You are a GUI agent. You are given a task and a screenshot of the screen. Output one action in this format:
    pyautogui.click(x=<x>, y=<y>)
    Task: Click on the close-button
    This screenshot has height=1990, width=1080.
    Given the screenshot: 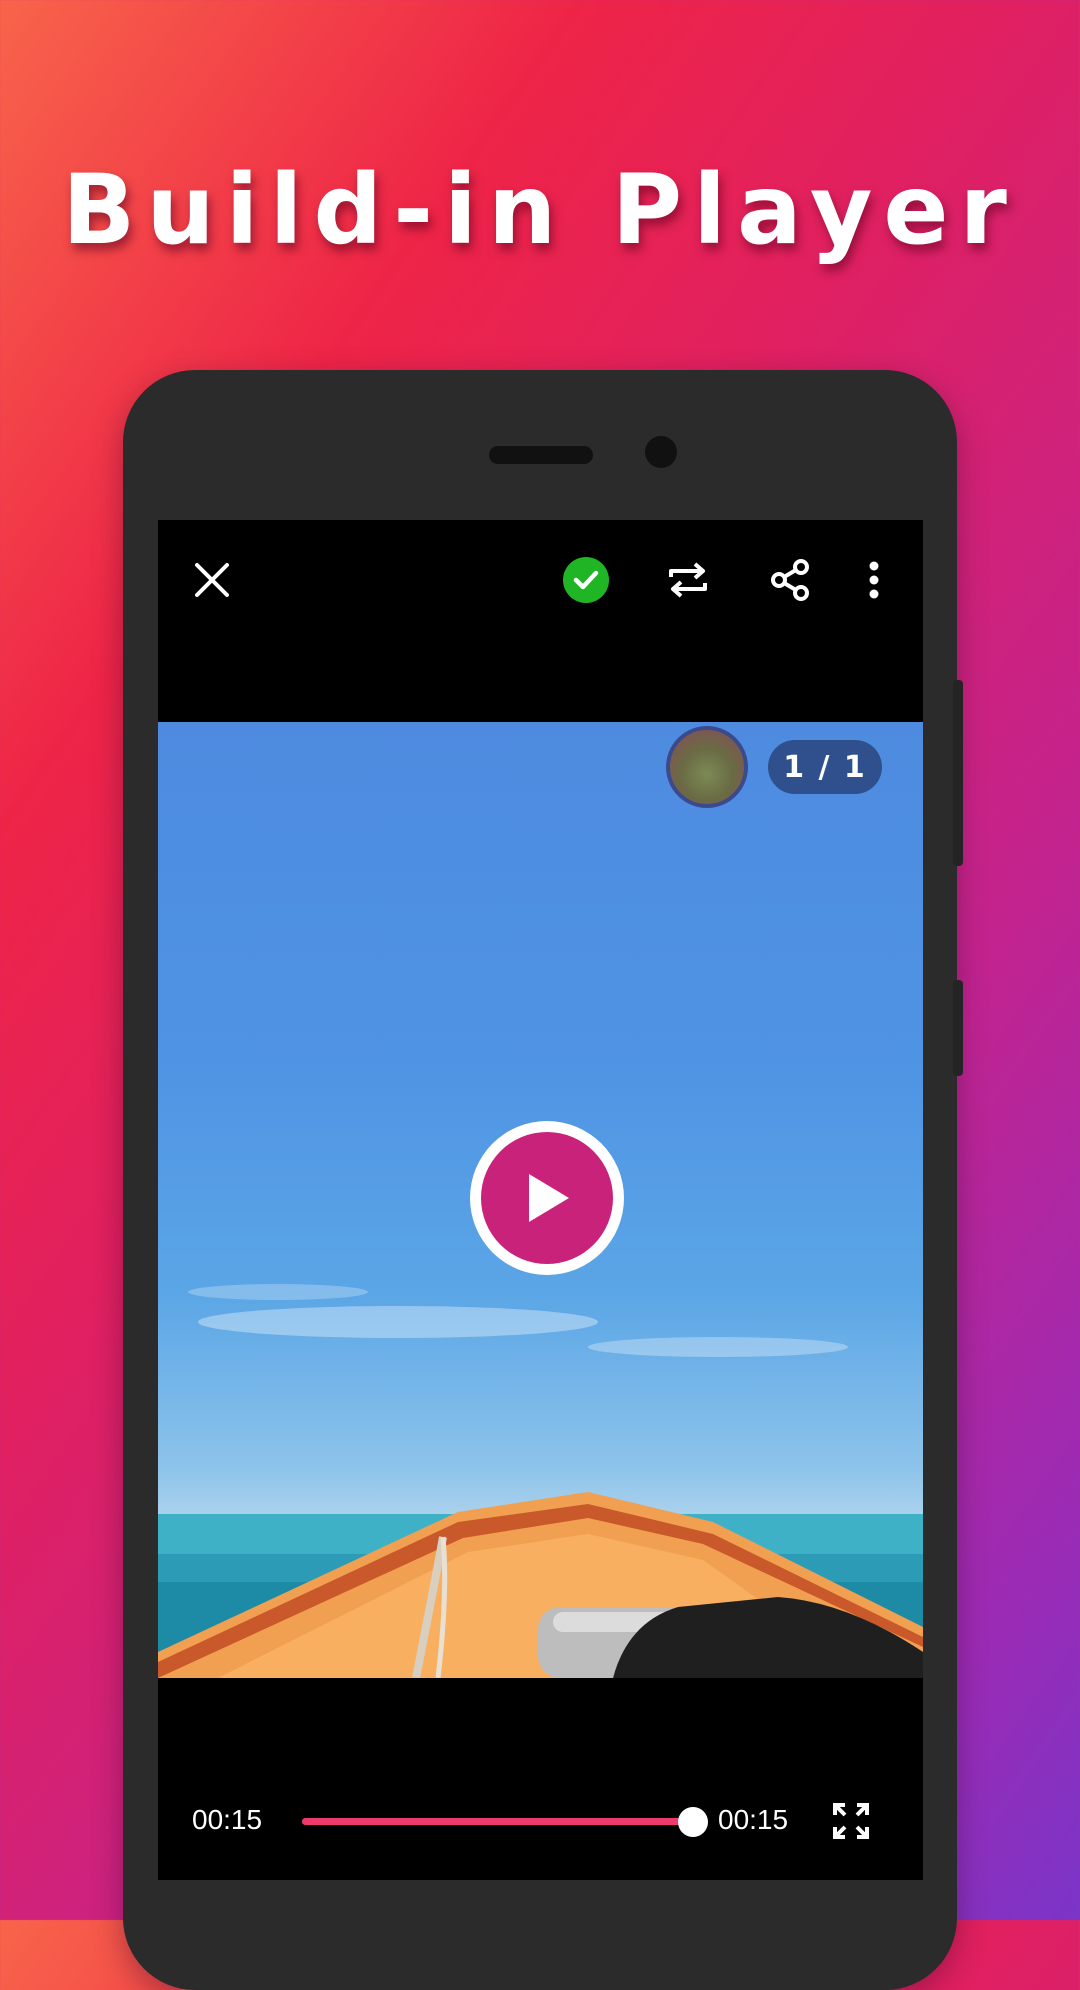 What is the action you would take?
    pyautogui.click(x=212, y=580)
    